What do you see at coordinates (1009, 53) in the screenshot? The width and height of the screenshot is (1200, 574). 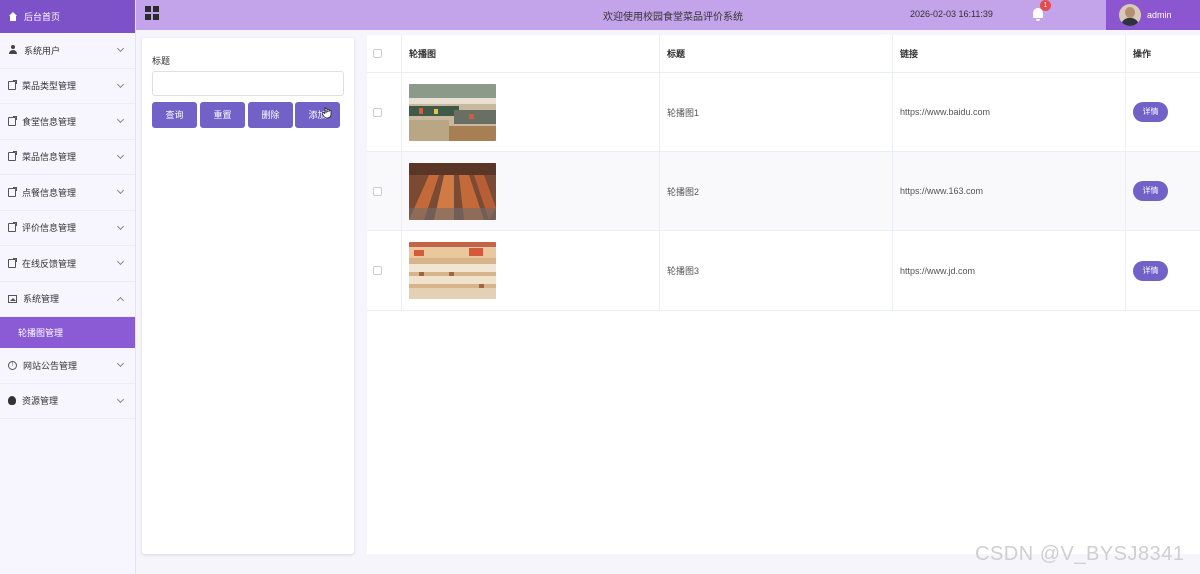 I see `col-header-link: 链接` at bounding box center [1009, 53].